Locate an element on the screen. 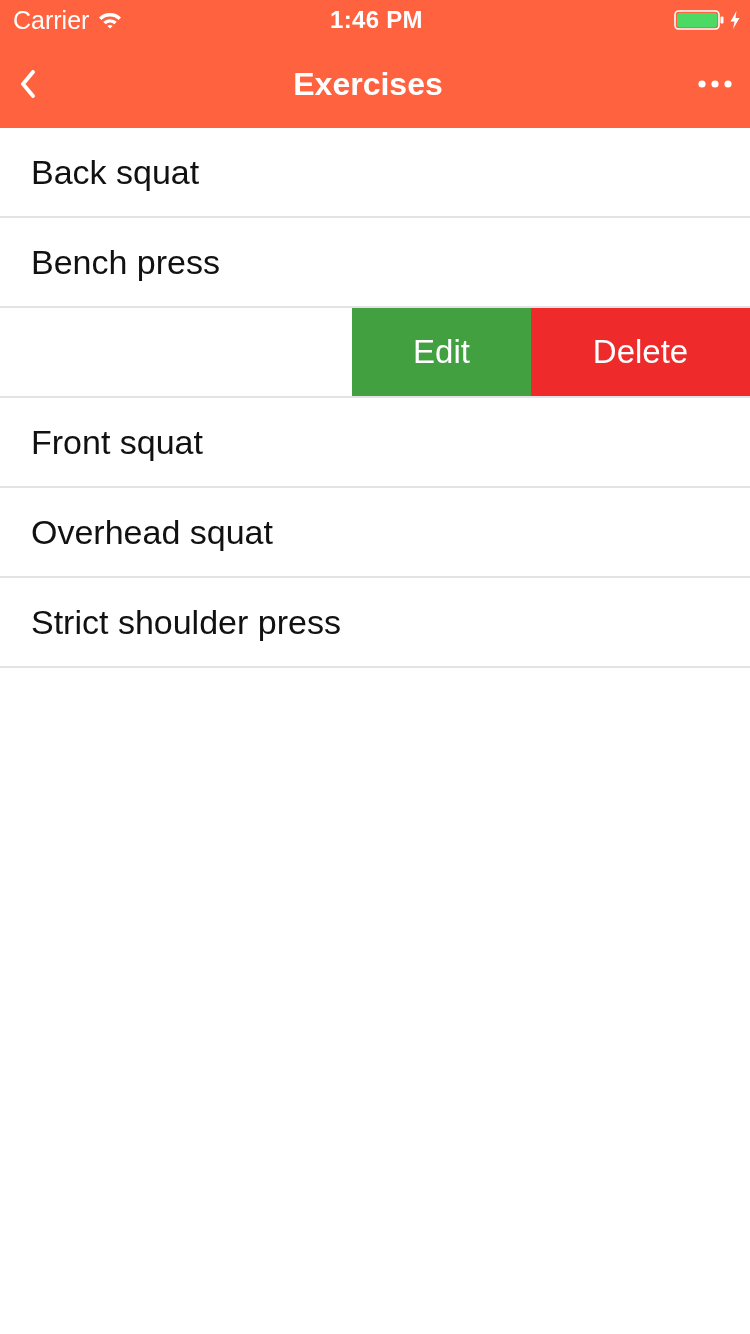 The width and height of the screenshot is (750, 1334). wifi-icon is located at coordinates (110, 20).